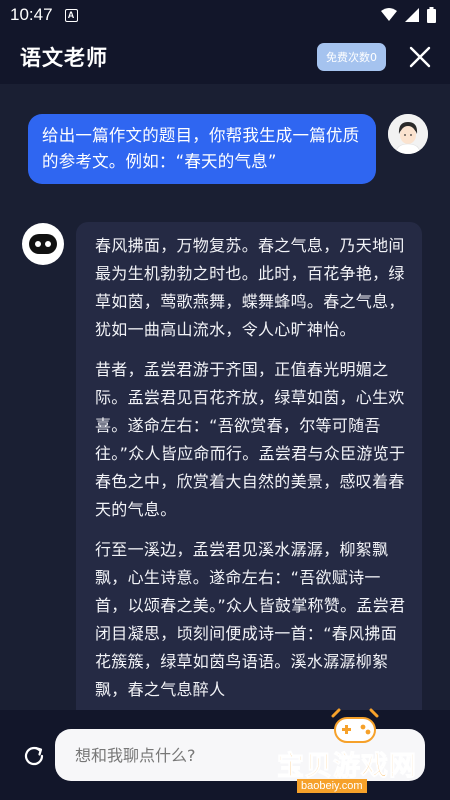 The image size is (450, 800). I want to click on signal-icon, so click(412, 15).